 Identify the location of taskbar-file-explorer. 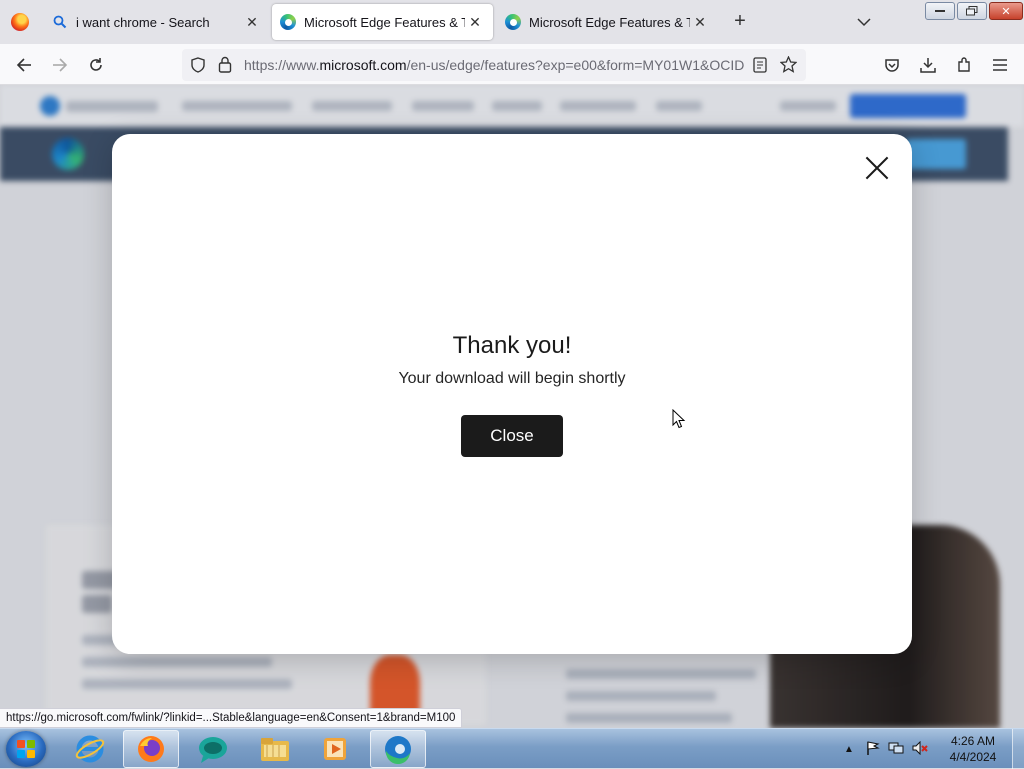
(275, 749).